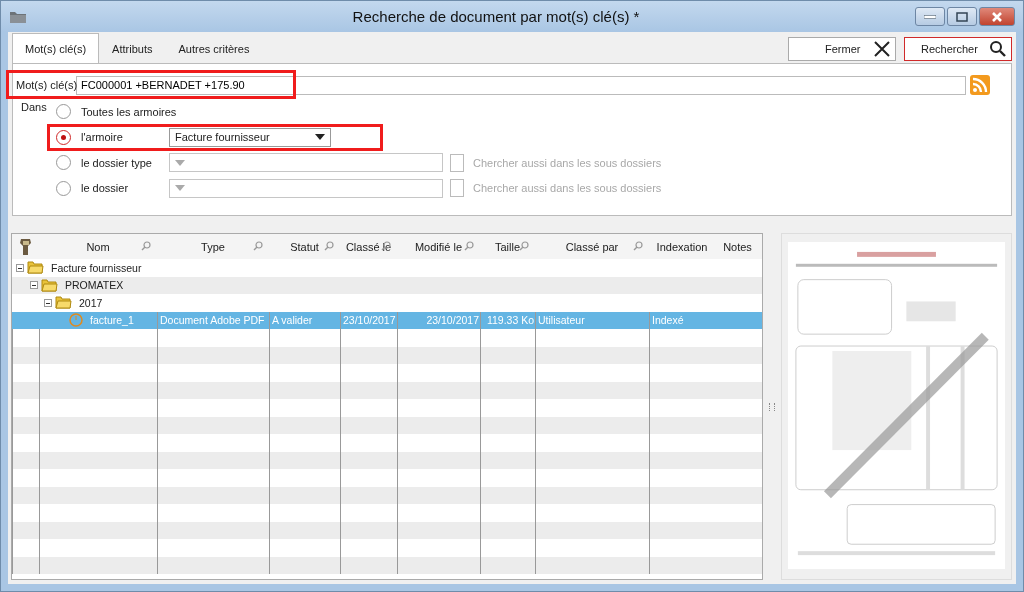 The height and width of the screenshot is (592, 1024). Describe the element at coordinates (102, 137) in the screenshot. I see `option-label: l'armoire` at that location.